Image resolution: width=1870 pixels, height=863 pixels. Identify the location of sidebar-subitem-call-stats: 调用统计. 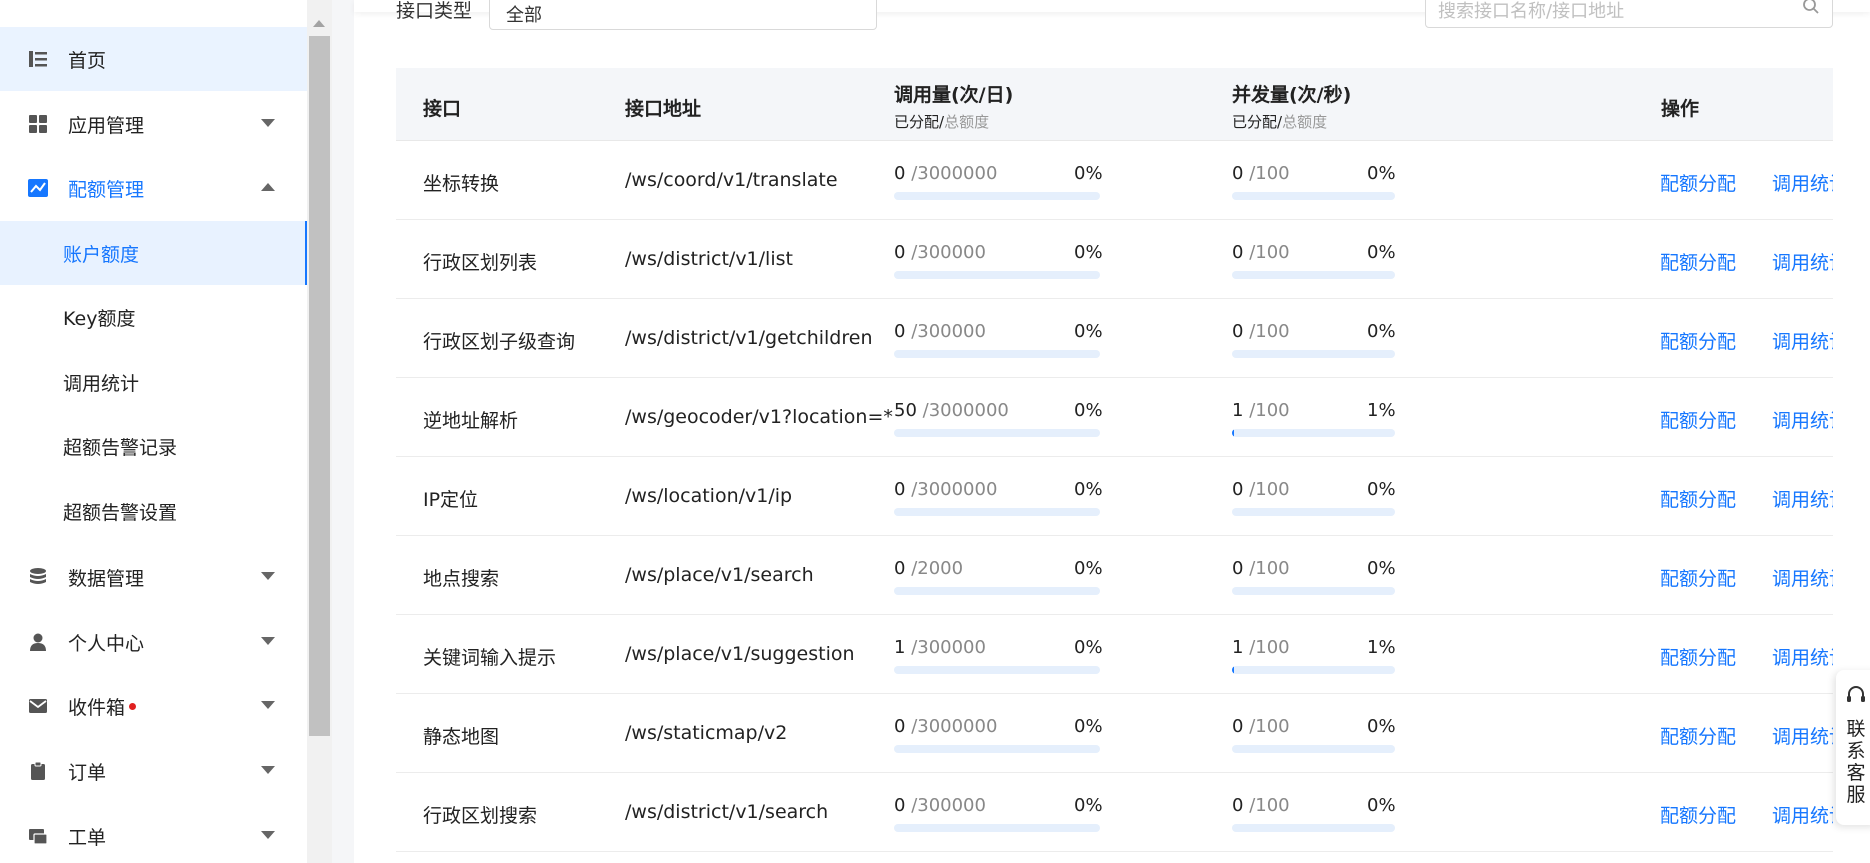
(153, 382).